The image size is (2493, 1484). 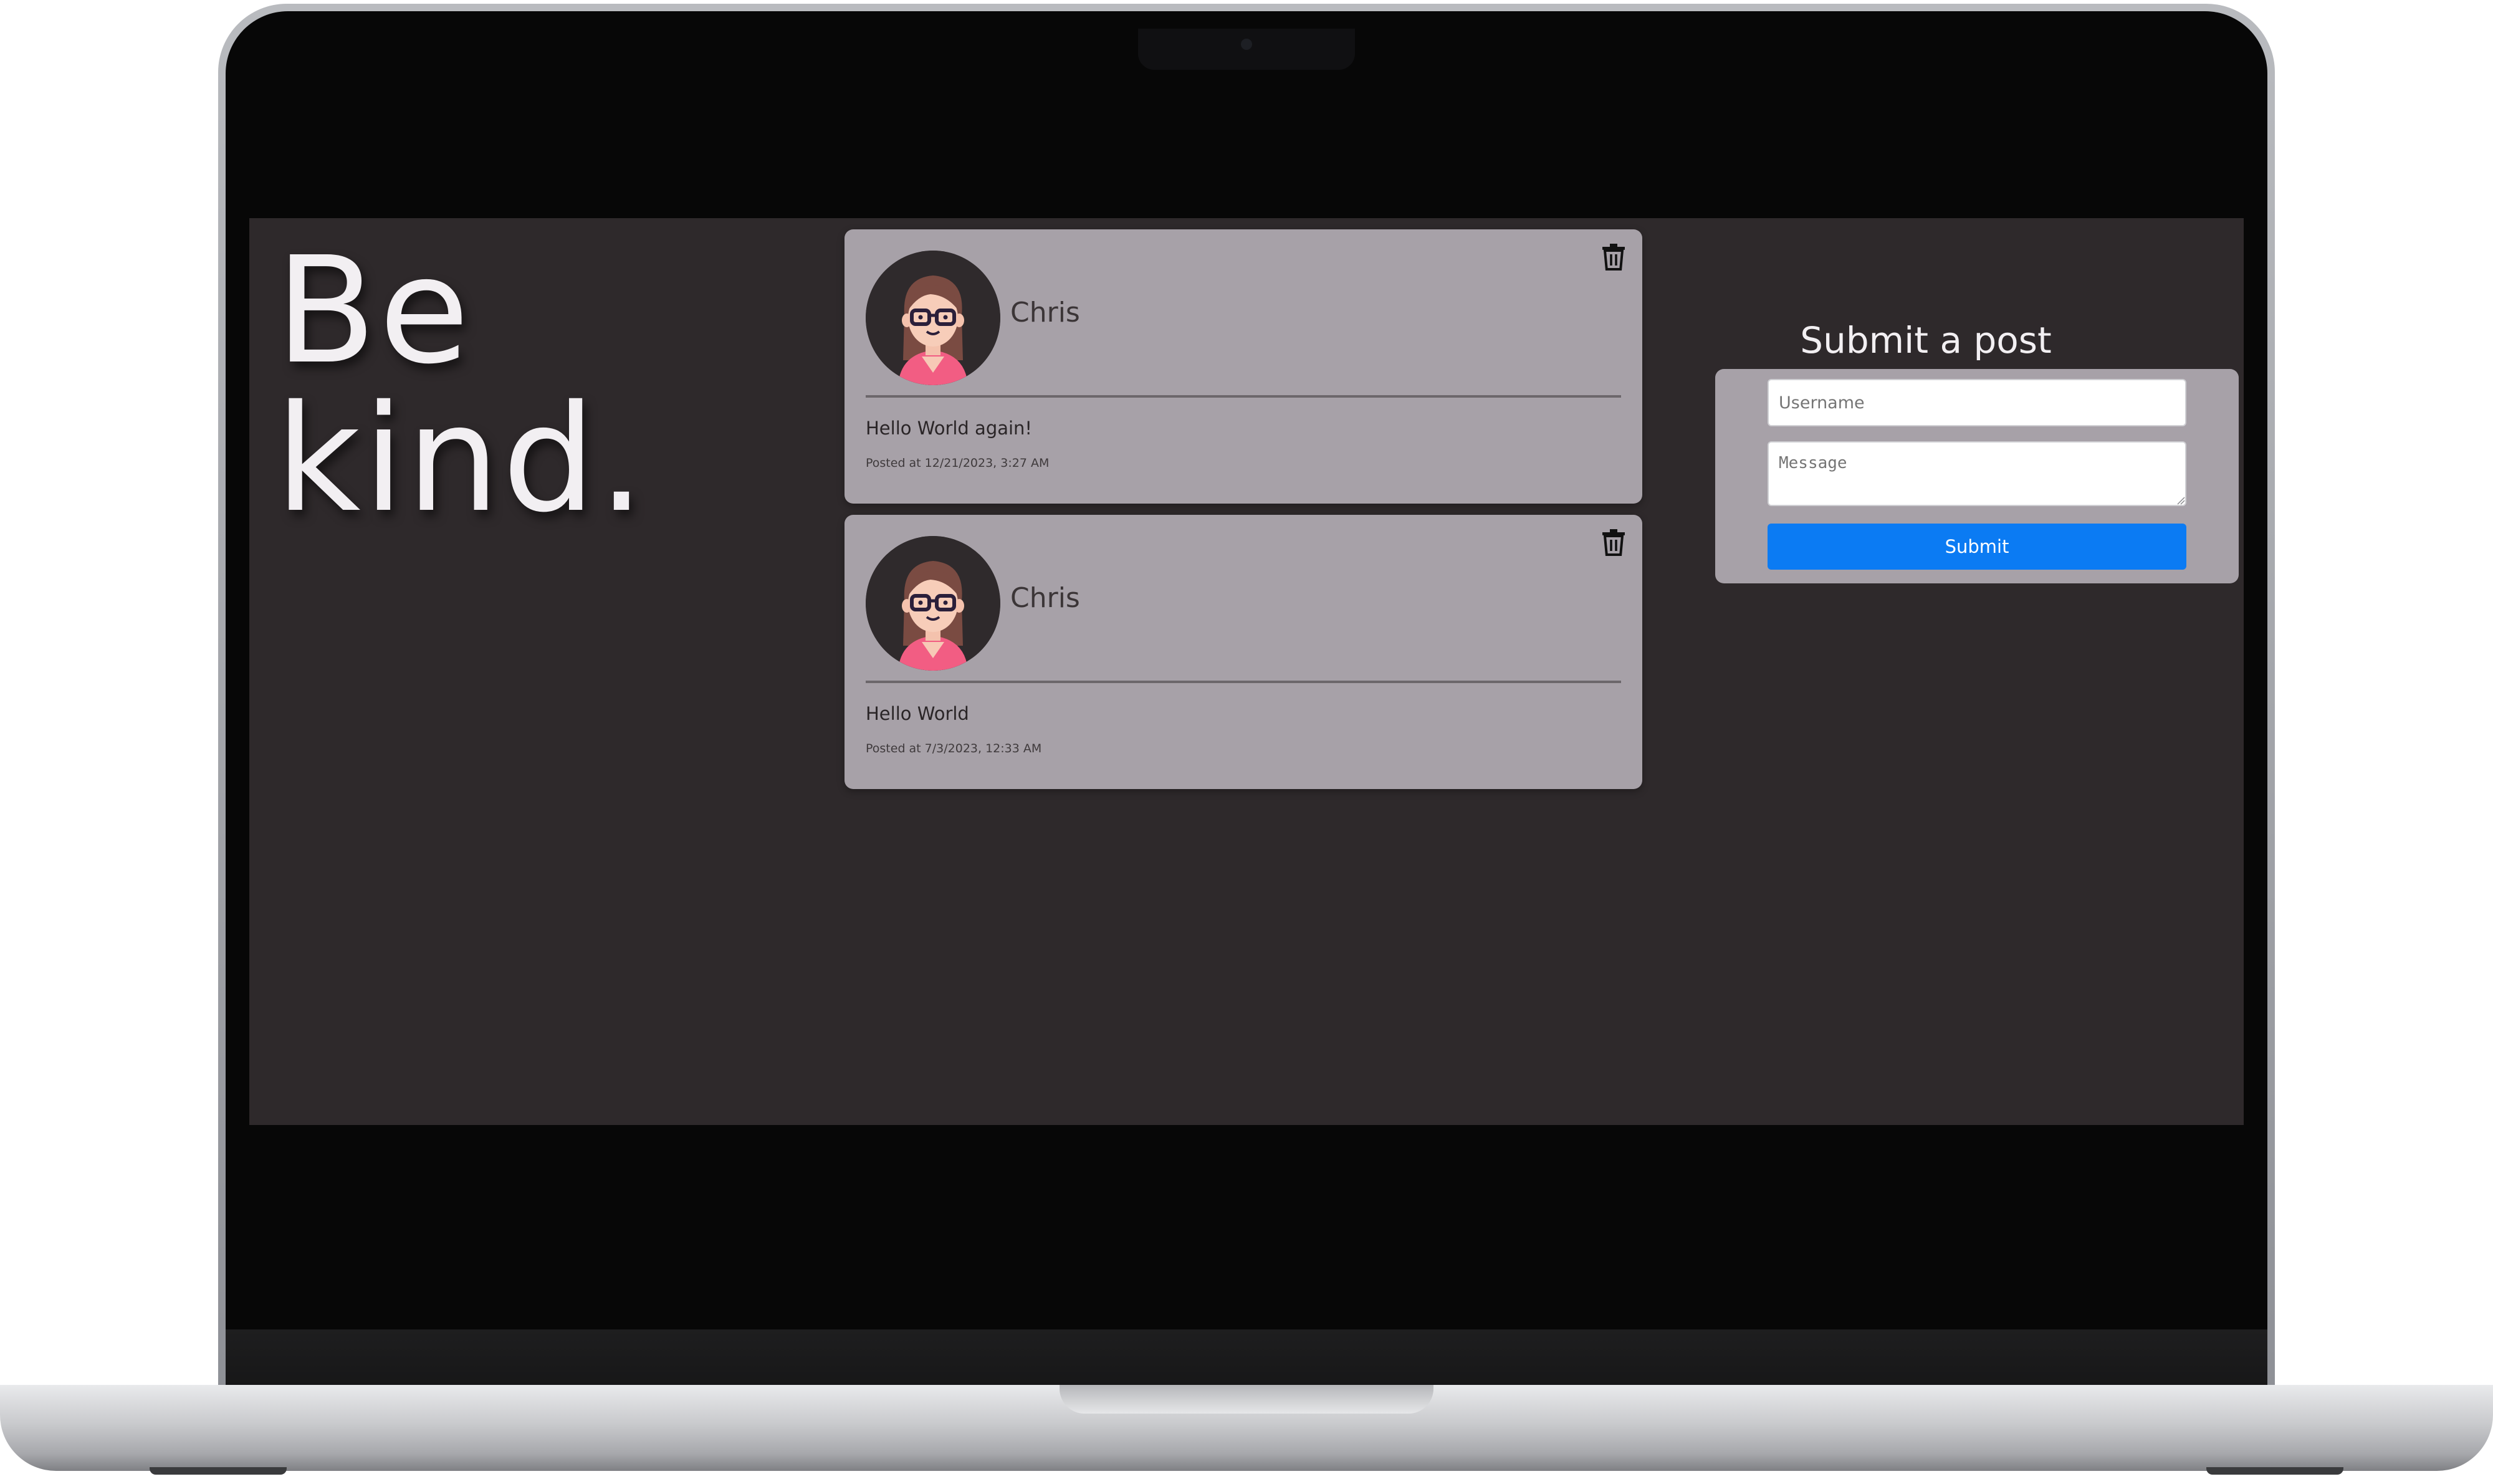 What do you see at coordinates (949, 428) in the screenshot?
I see `post-message: Hello World again!` at bounding box center [949, 428].